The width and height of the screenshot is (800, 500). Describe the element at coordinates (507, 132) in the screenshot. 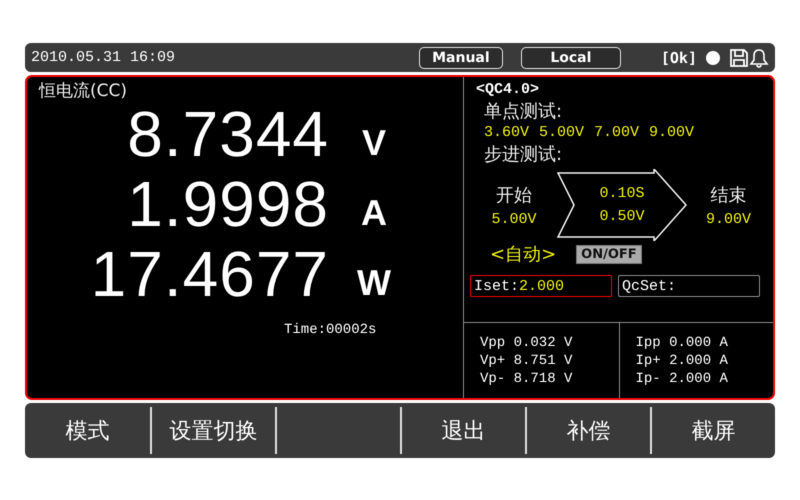

I see `test-voltage: 3.60V` at that location.